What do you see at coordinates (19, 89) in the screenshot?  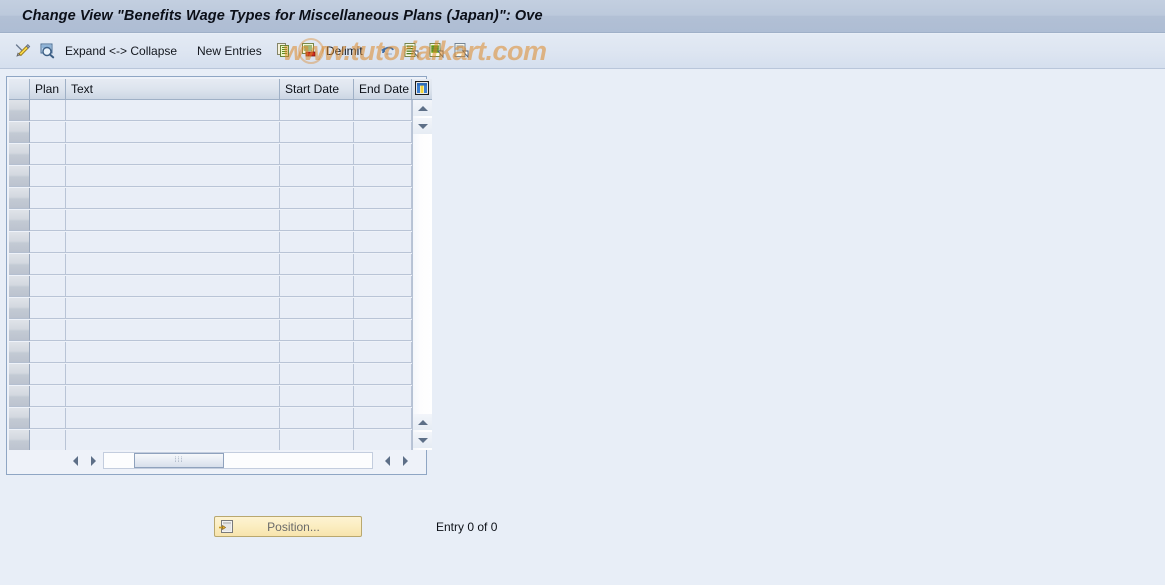 I see `table-header-corner` at bounding box center [19, 89].